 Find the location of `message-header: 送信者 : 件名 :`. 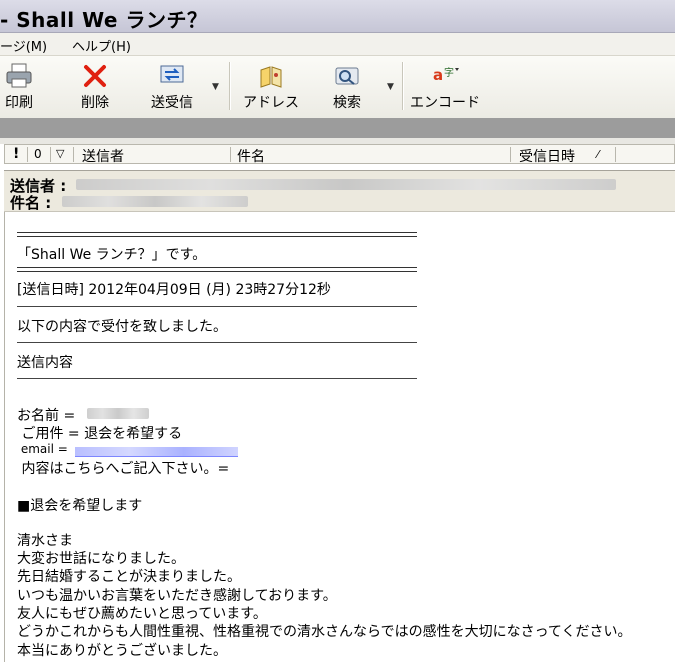

message-header: 送信者 : 件名 : is located at coordinates (339, 191).